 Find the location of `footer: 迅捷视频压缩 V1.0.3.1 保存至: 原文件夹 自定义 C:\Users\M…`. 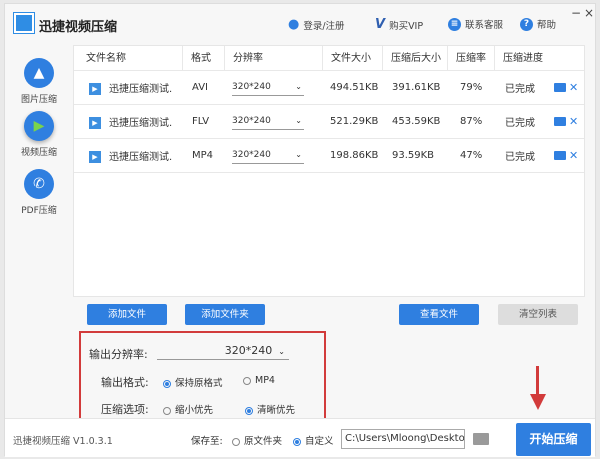

footer: 迅捷视频压缩 V1.0.3.1 保存至: 原文件夹 自定义 C:\Users\M… is located at coordinates (300, 437).